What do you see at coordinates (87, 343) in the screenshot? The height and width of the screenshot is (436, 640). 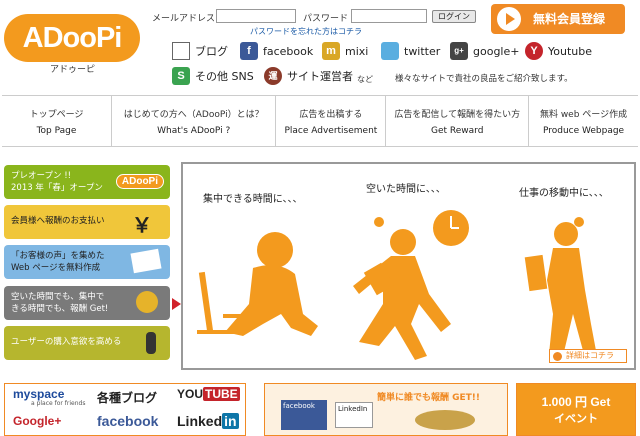 I see `side-purchase: ユーザーの購入意欲を高める` at bounding box center [87, 343].